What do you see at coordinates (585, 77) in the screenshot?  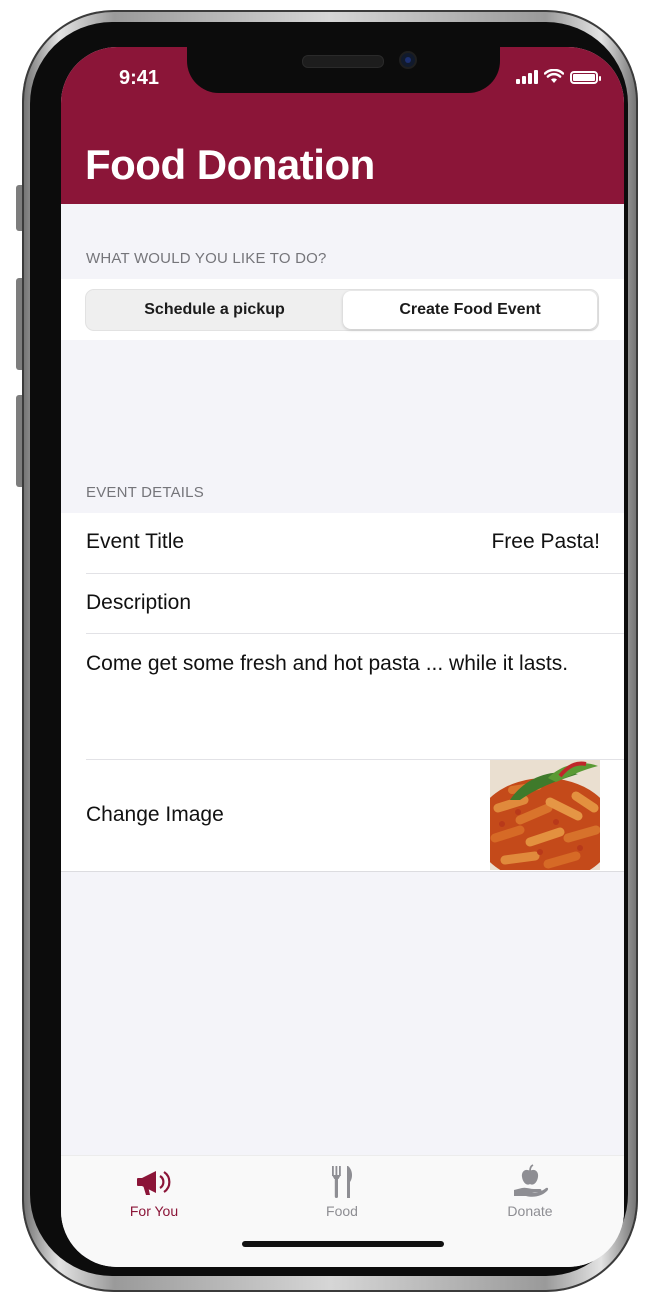 I see `battery-icon` at bounding box center [585, 77].